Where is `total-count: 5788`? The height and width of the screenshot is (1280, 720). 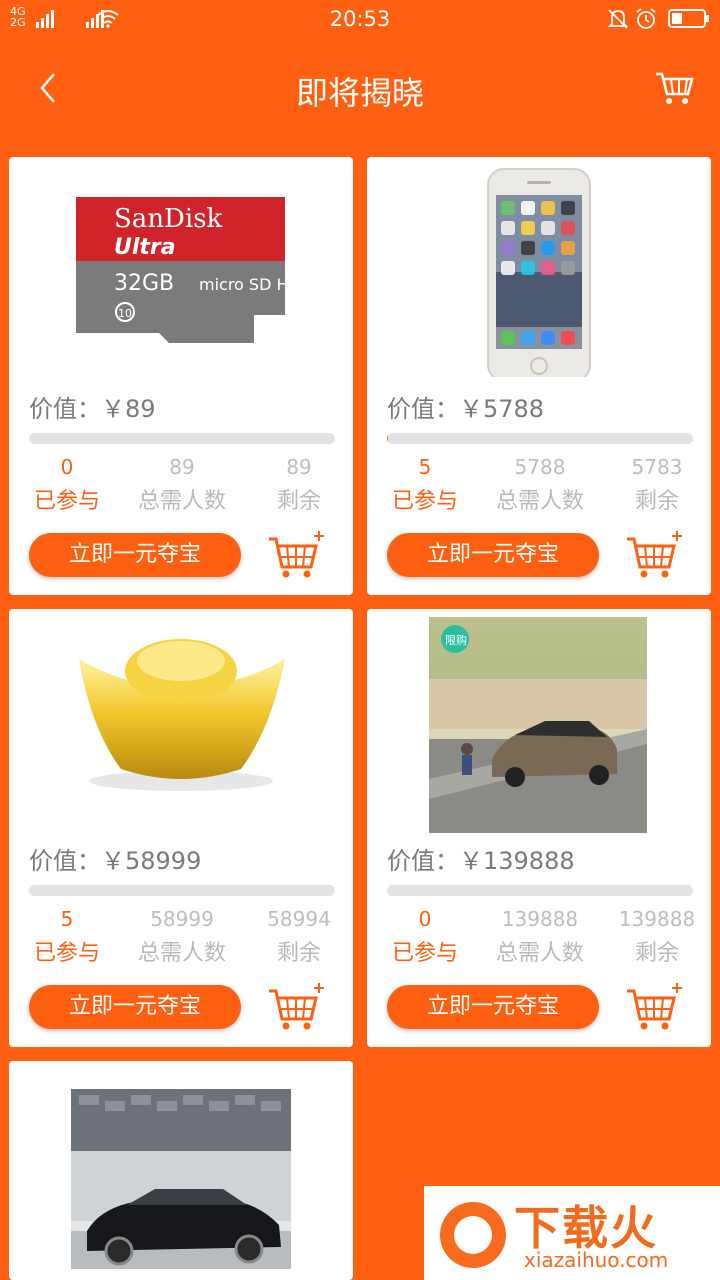
total-count: 5788 is located at coordinates (540, 467).